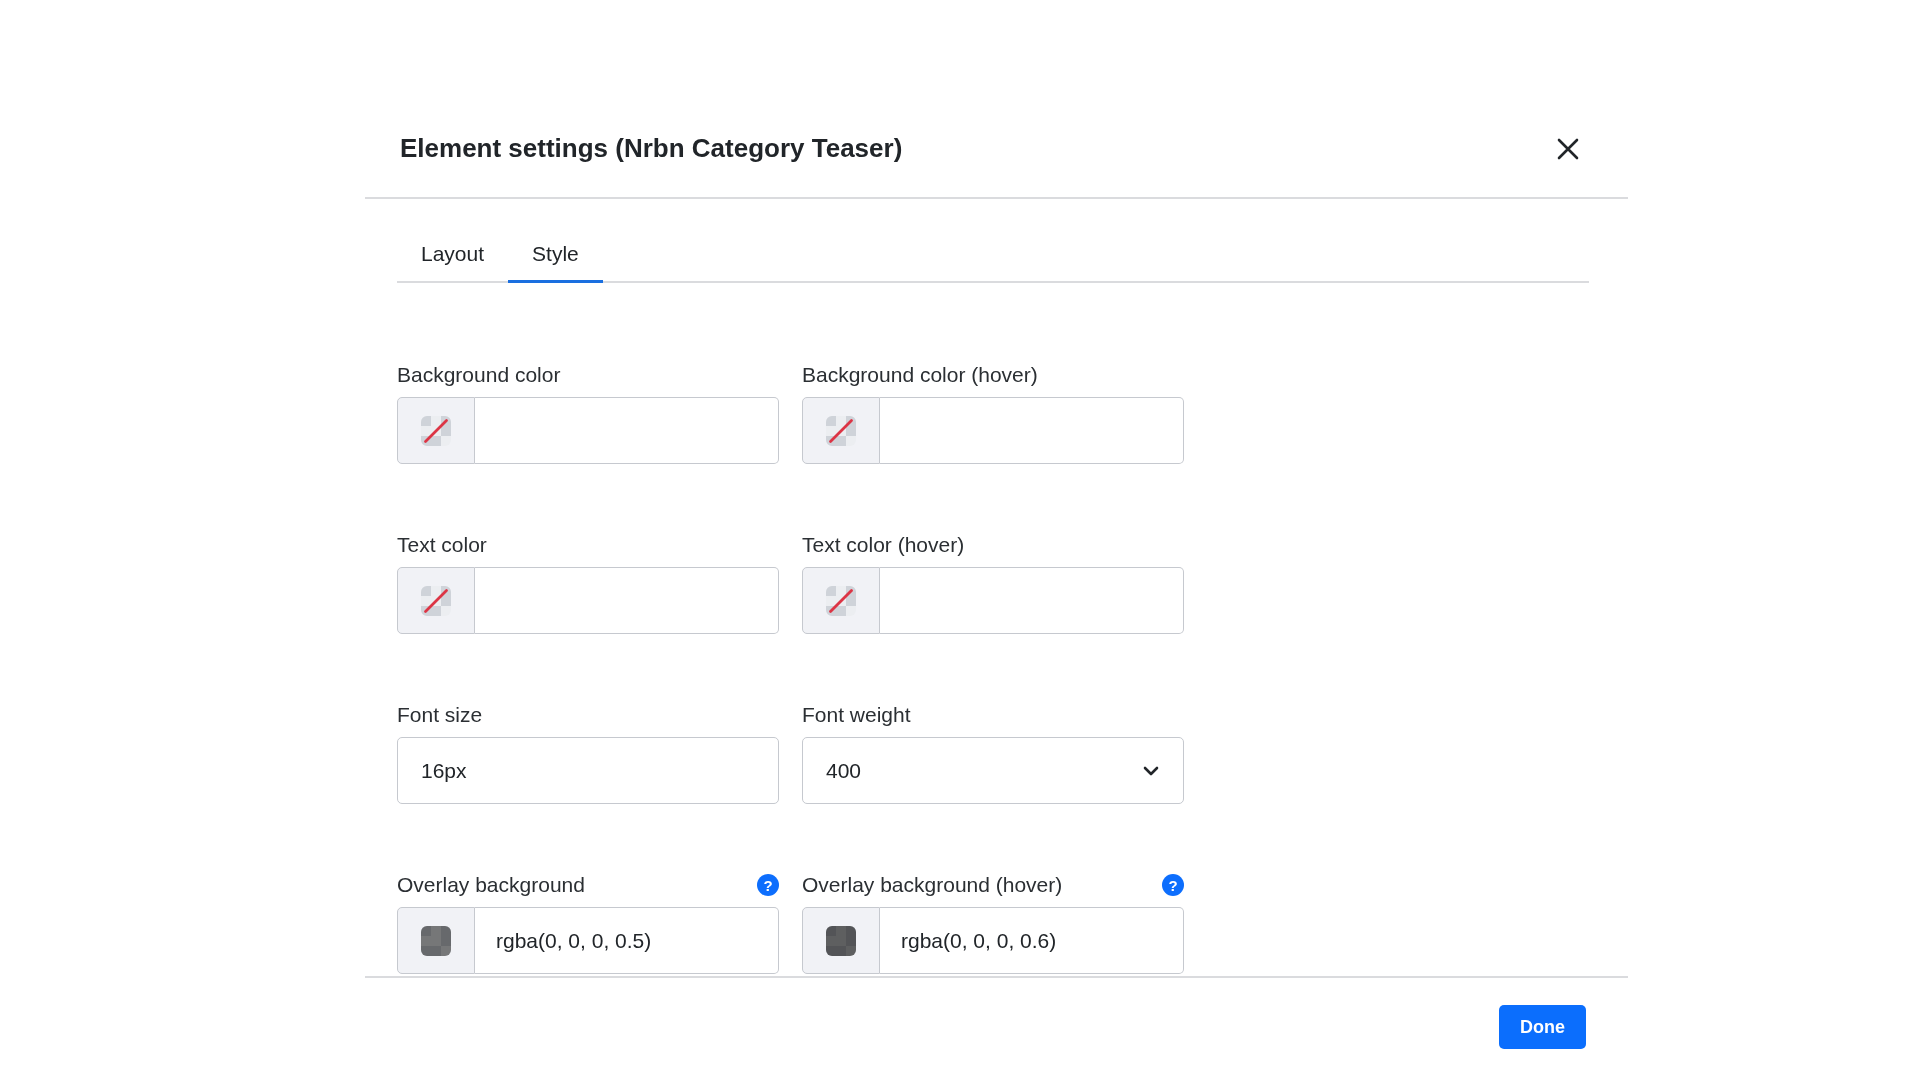 This screenshot has height=1080, width=1920. I want to click on close-button, so click(1568, 148).